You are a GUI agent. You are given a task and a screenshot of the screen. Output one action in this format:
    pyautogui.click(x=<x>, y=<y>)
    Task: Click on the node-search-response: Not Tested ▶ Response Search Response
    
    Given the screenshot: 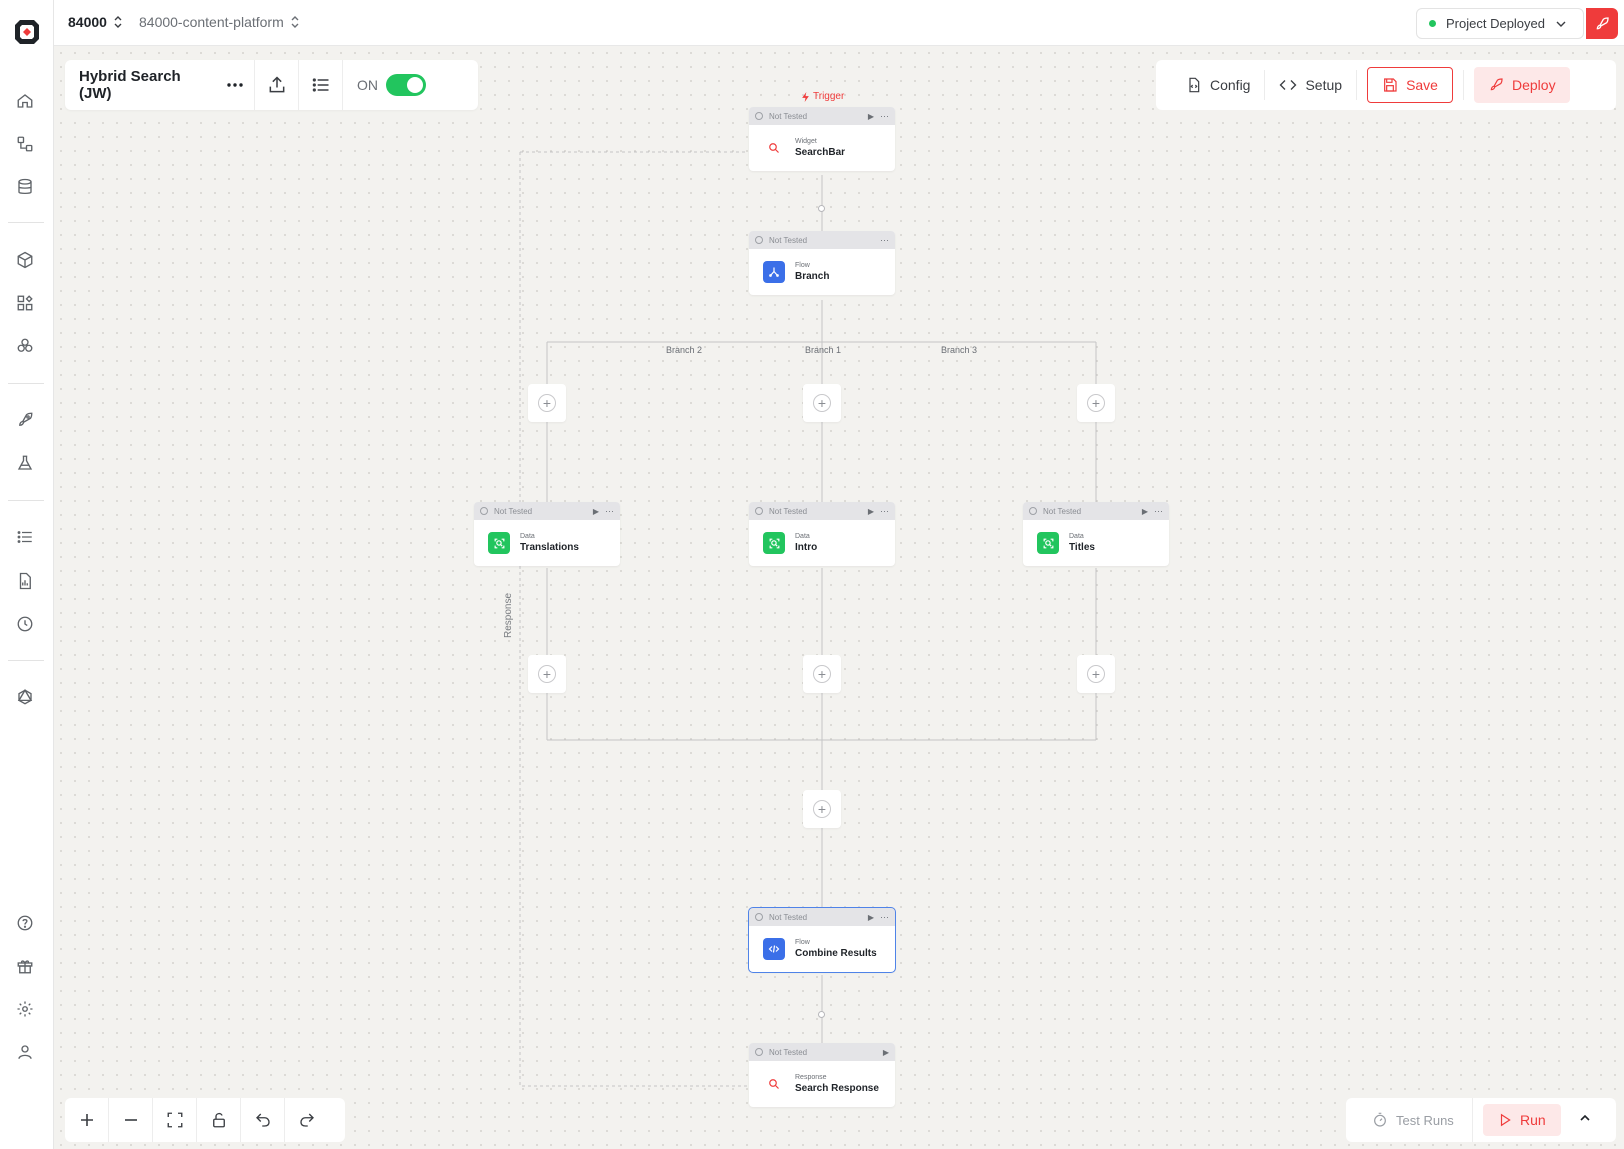 What is the action you would take?
    pyautogui.click(x=822, y=1075)
    